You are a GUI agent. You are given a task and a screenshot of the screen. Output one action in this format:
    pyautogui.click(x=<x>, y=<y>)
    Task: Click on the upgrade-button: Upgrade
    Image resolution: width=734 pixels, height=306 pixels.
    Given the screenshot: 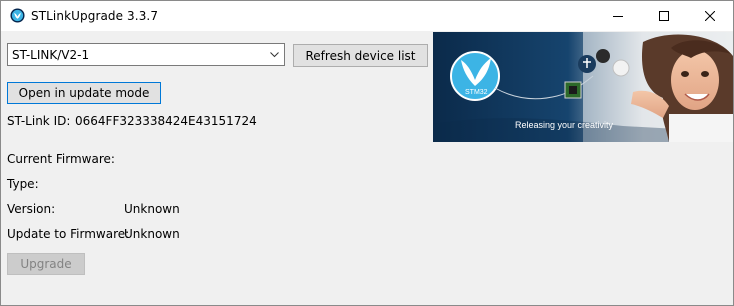 What is the action you would take?
    pyautogui.click(x=46, y=264)
    